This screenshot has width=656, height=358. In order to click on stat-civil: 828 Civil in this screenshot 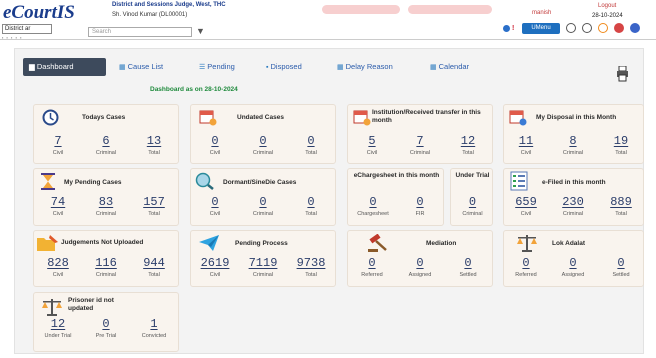, I will do `click(58, 267)`.